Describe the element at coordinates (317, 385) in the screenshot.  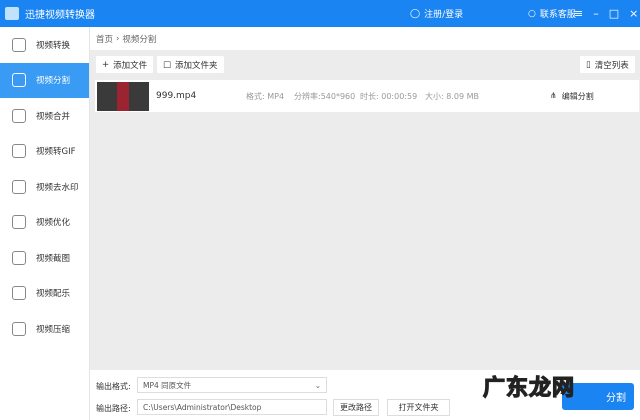
I see `chevron-down-icon: ⌄` at that location.